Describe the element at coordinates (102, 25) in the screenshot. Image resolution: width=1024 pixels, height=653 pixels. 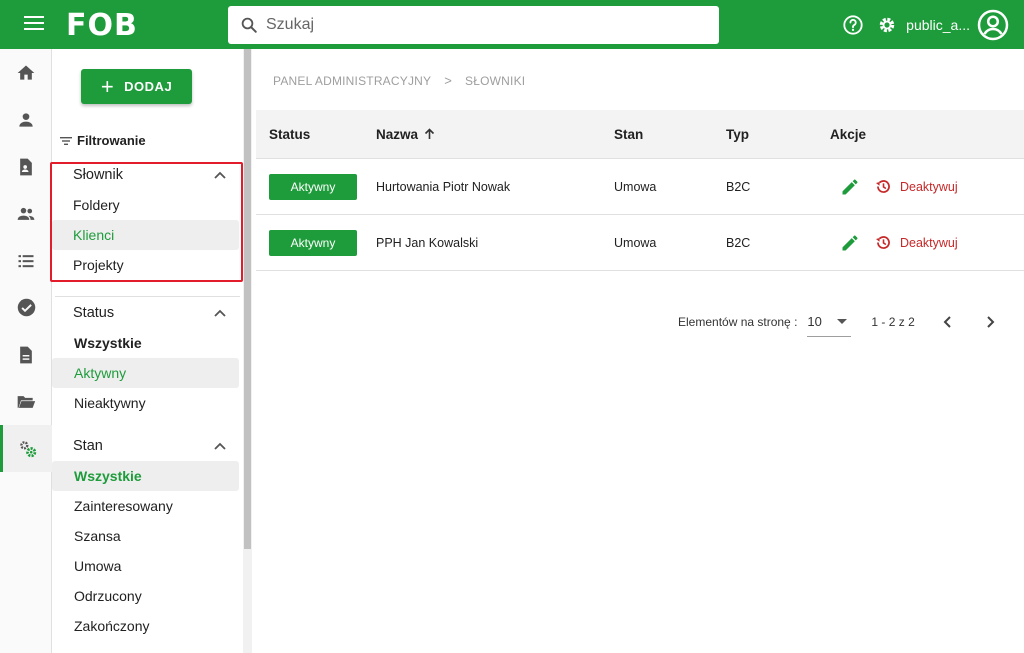
I see `app-logo: FOB` at that location.